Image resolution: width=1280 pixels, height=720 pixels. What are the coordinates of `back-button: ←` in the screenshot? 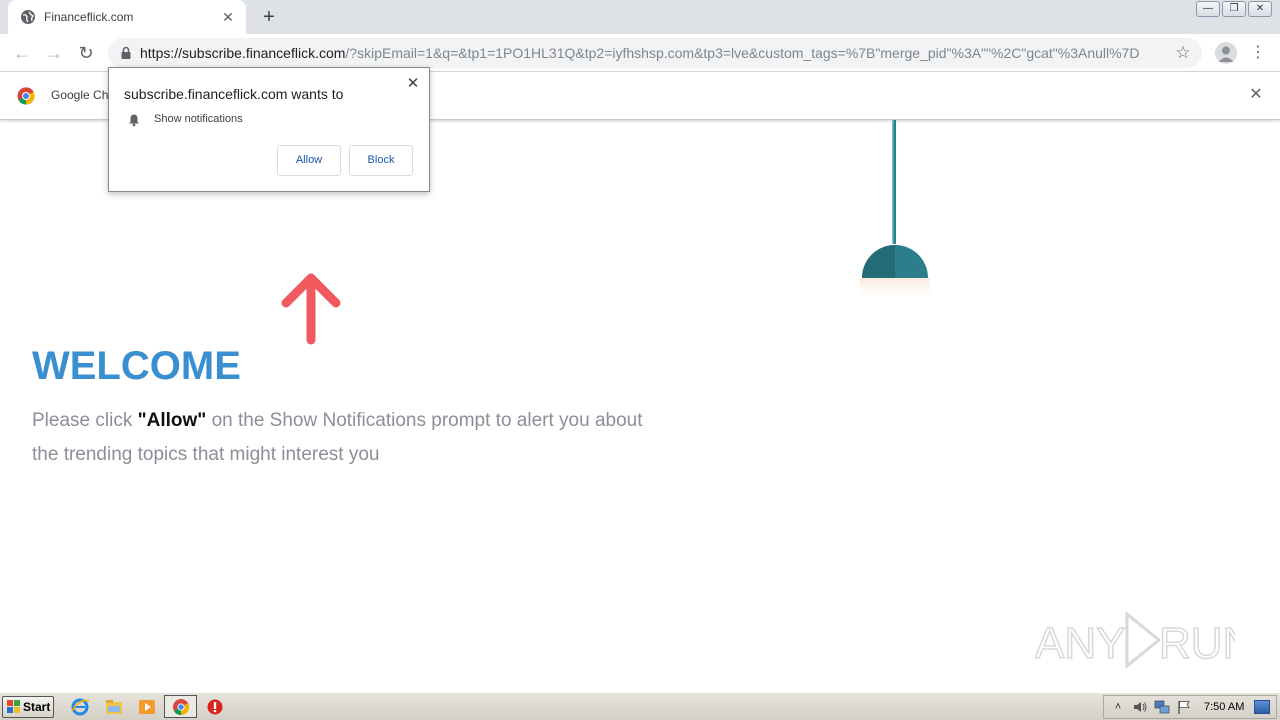 It's located at (22, 53).